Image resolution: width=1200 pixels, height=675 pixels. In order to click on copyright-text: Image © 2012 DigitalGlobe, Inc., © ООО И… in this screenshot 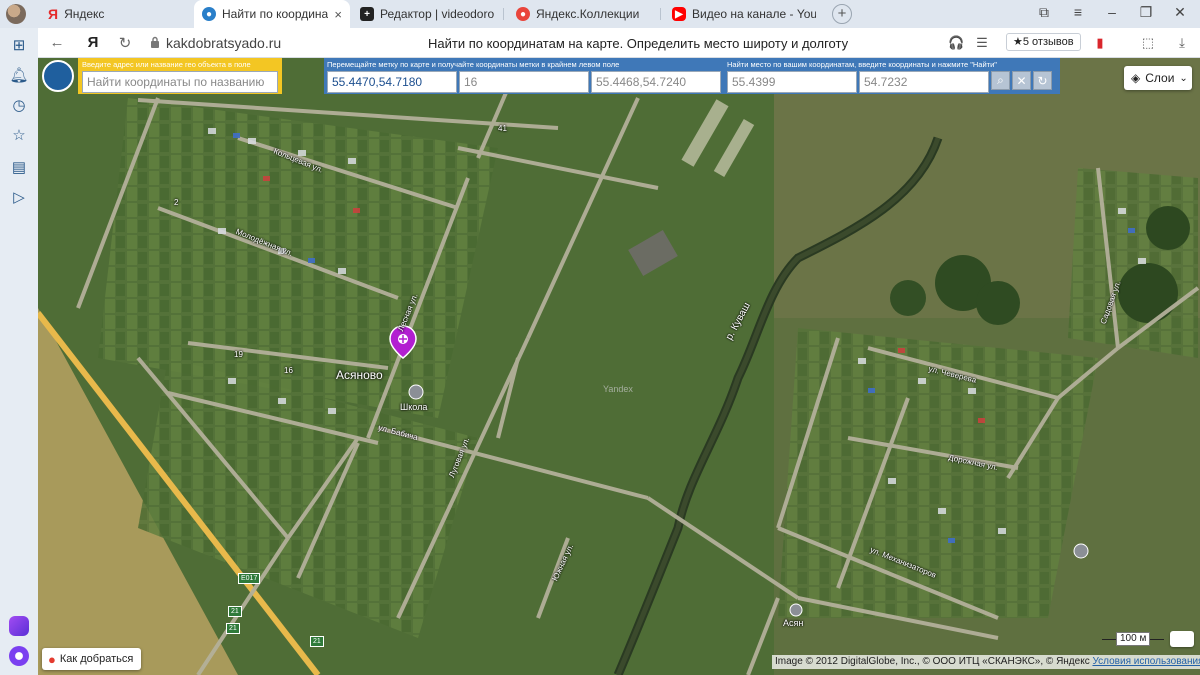, I will do `click(932, 661)`.